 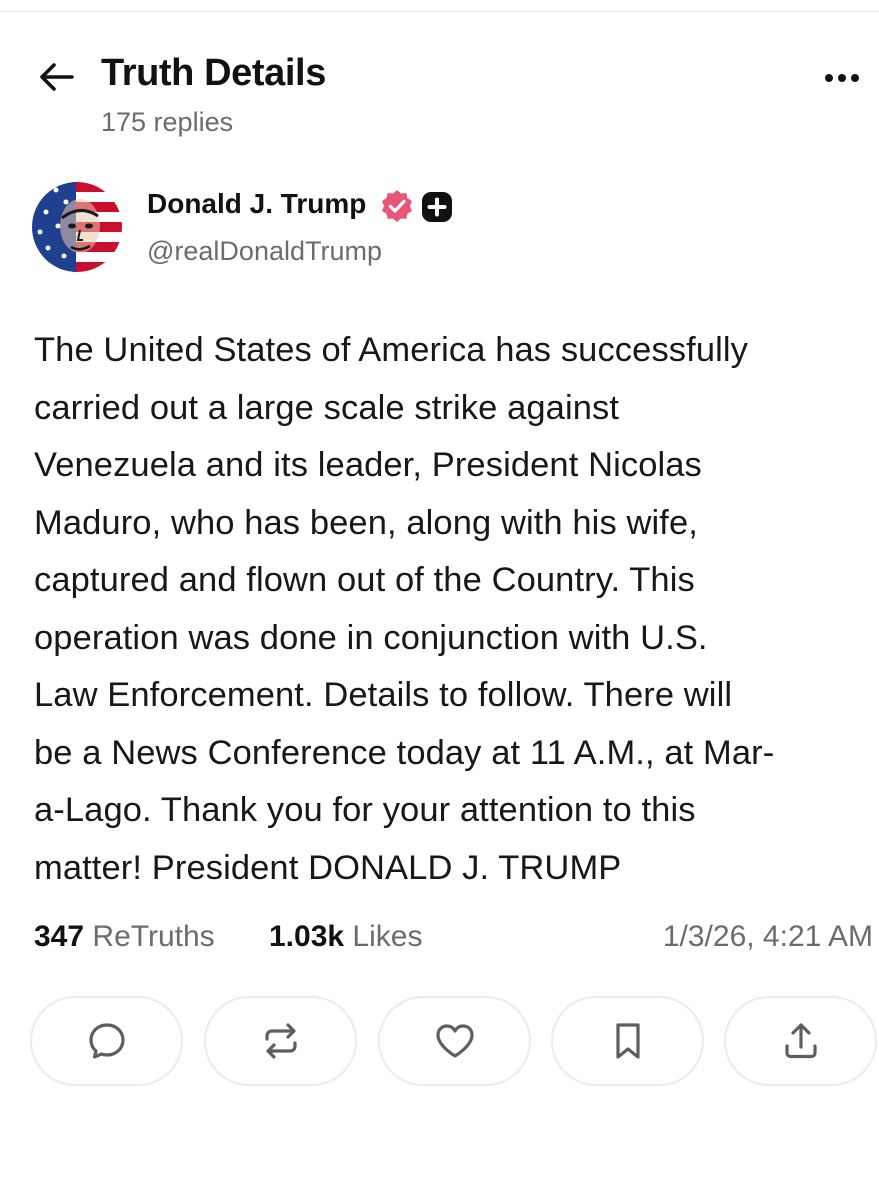 What do you see at coordinates (387, 936) in the screenshot?
I see `likes-label: Likes` at bounding box center [387, 936].